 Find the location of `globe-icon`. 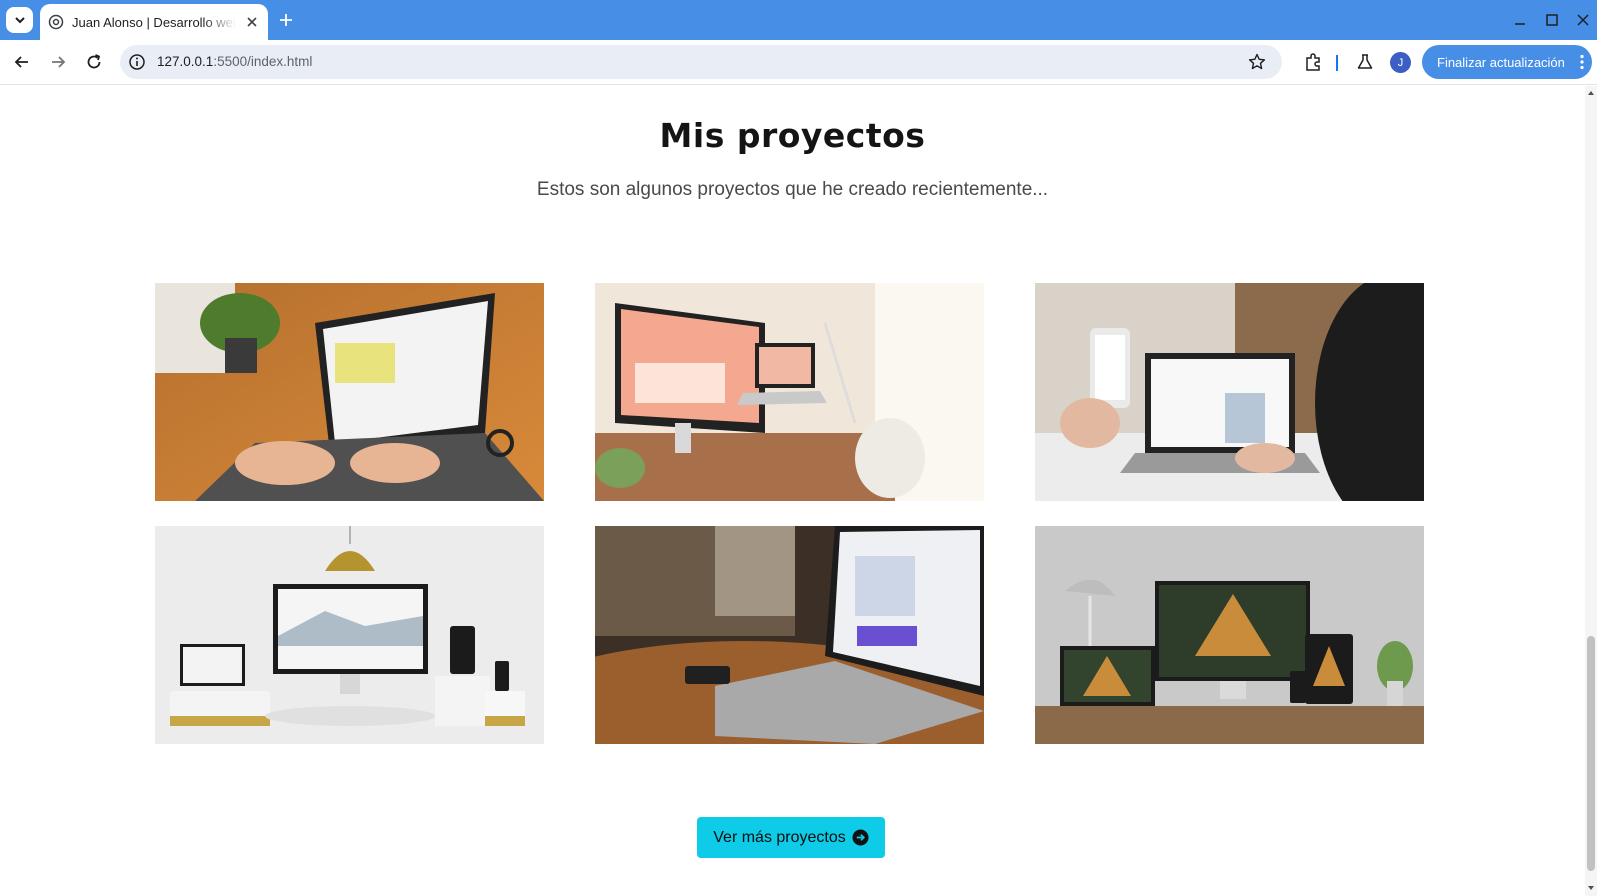

globe-icon is located at coordinates (56, 22).